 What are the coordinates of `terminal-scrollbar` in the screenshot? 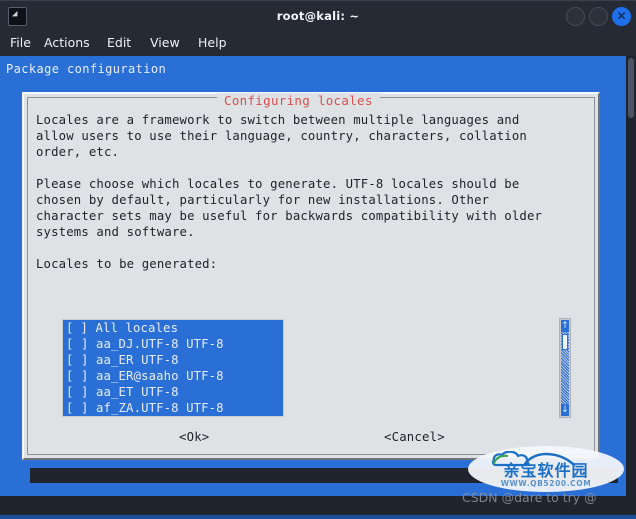 It's located at (631, 276).